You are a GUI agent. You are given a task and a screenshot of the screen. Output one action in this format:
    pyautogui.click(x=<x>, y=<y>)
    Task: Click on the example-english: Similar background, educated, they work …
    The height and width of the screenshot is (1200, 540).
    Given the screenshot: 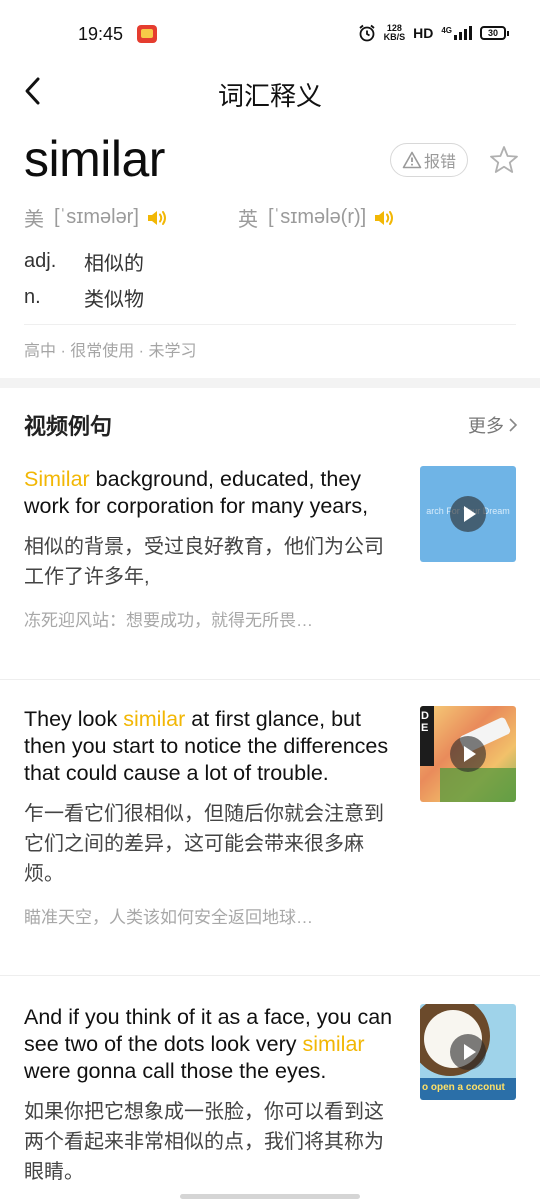 What is the action you would take?
    pyautogui.click(x=196, y=492)
    